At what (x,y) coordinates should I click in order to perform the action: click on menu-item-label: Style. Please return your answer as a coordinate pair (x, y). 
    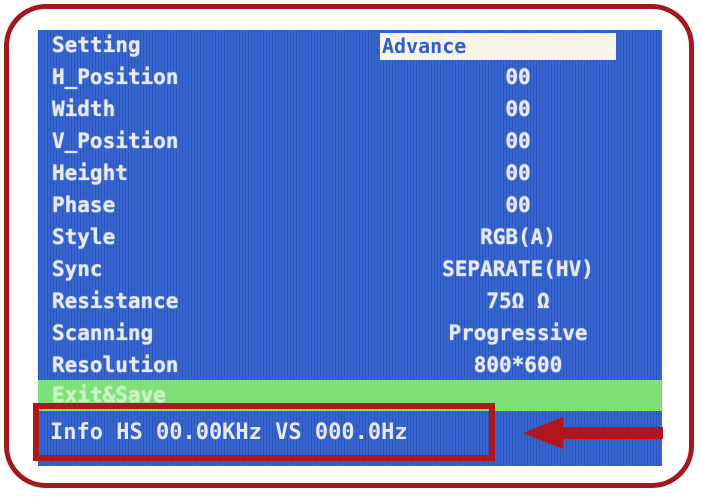
    Looking at the image, I should click on (84, 237).